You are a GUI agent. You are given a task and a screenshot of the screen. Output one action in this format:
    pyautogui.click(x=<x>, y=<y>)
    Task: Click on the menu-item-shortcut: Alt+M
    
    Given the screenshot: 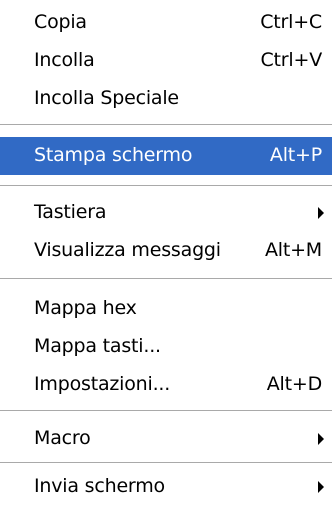 What is the action you would take?
    pyautogui.click(x=293, y=250)
    